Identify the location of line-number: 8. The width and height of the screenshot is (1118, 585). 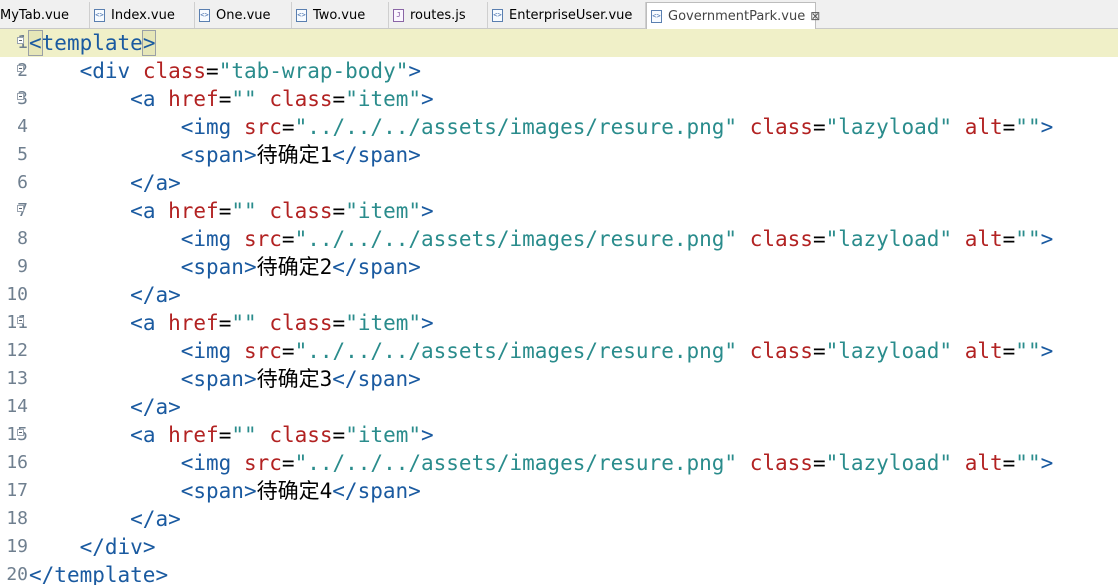
(22, 238).